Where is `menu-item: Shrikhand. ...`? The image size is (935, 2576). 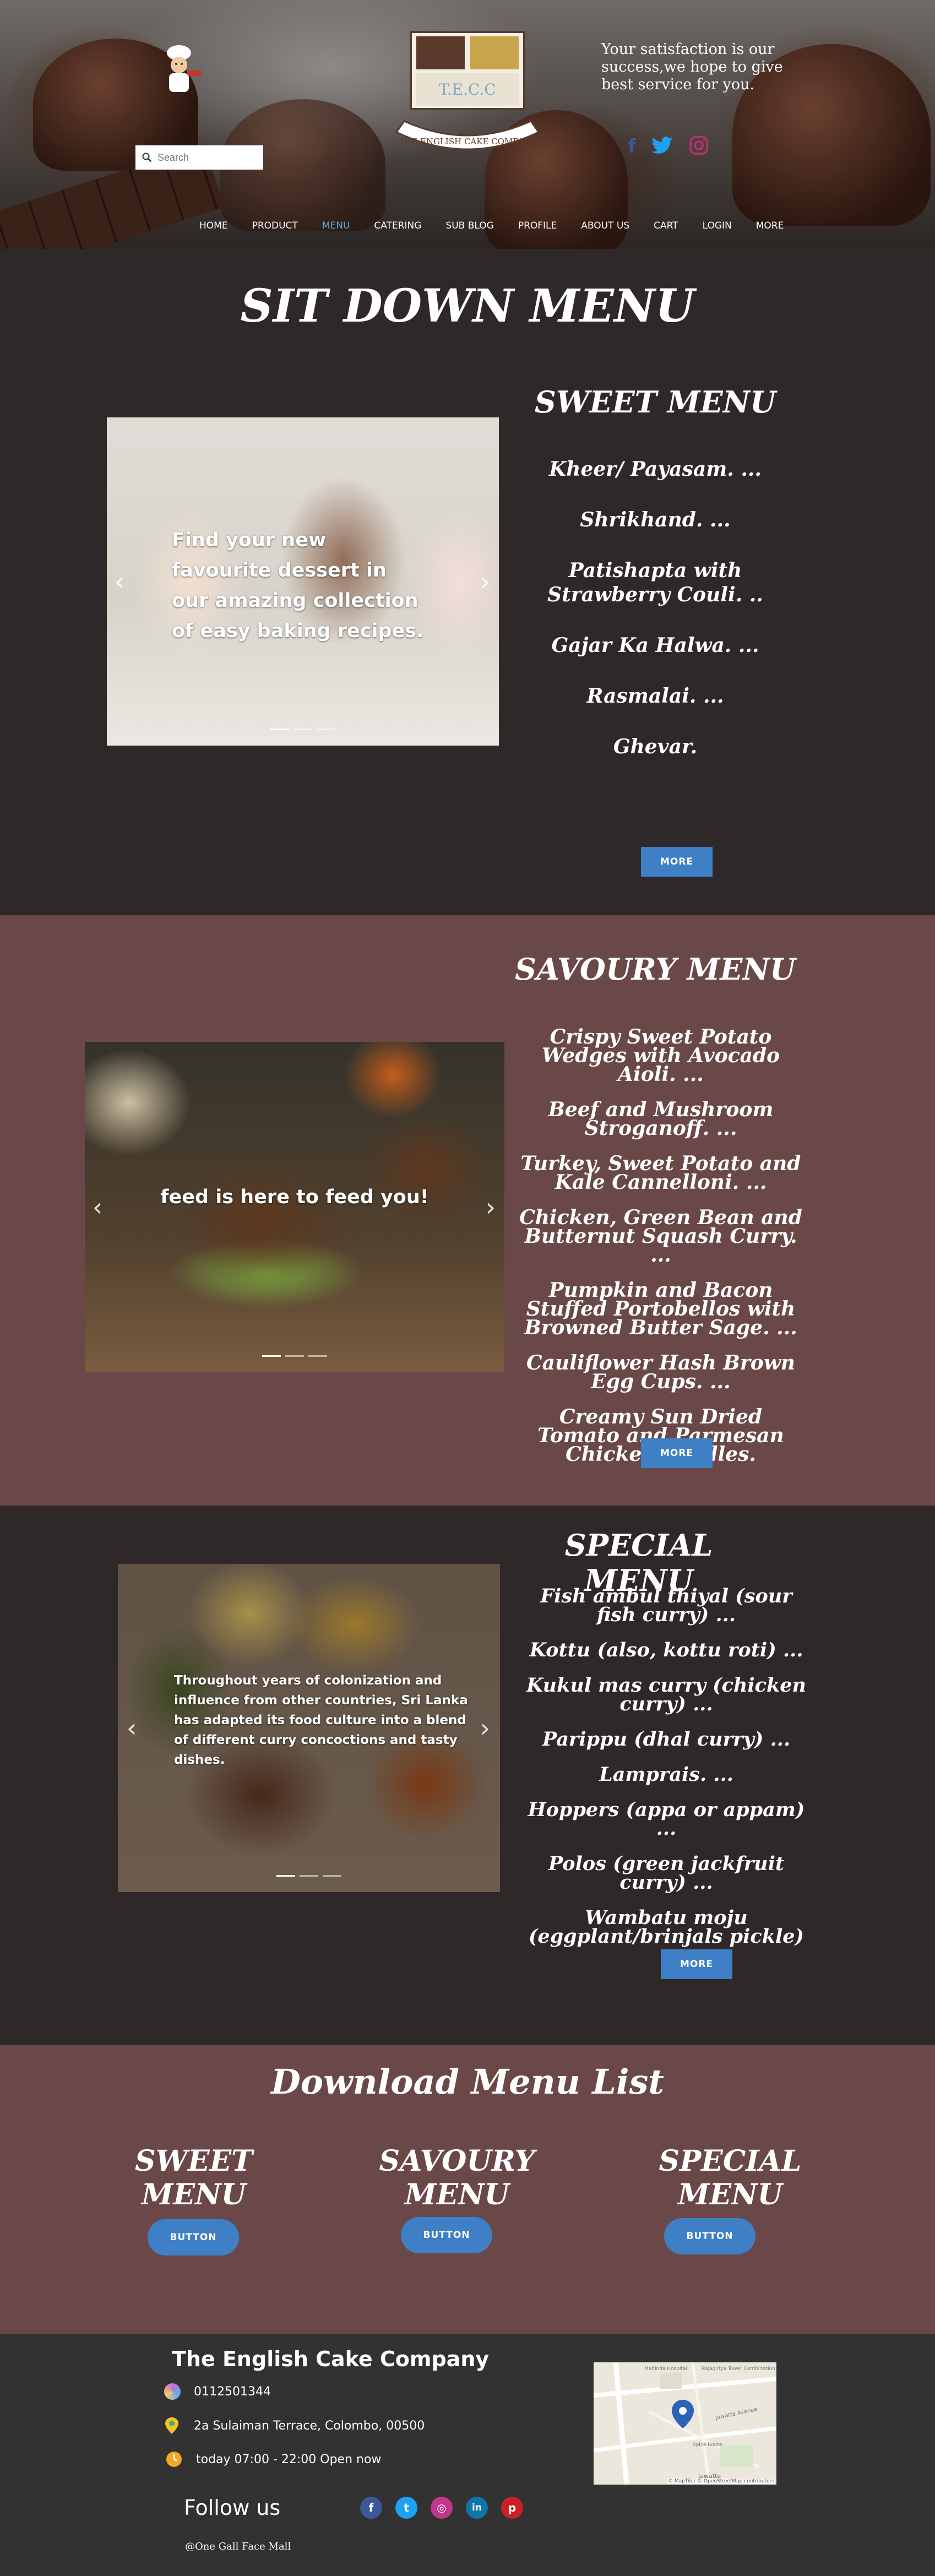 menu-item: Shrikhand. ... is located at coordinates (656, 519).